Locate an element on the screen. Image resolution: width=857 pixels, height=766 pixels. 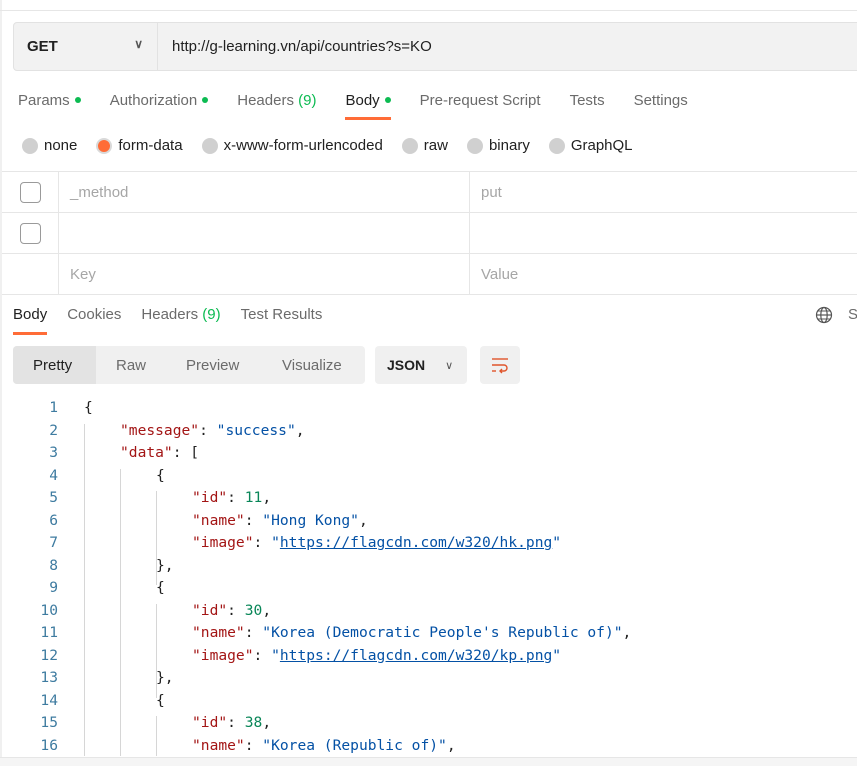
response-tab-body: Body is located at coordinates (30, 320).